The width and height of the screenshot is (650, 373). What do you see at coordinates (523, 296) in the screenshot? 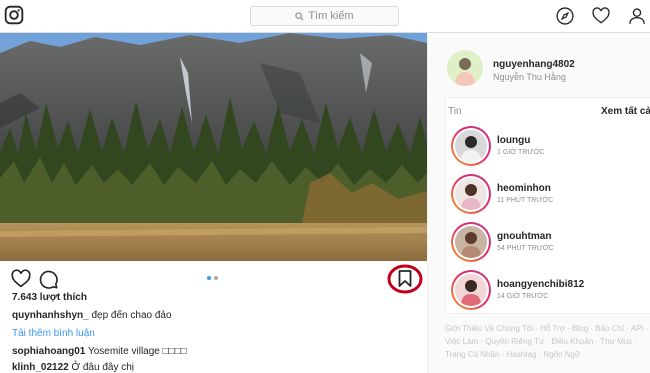
I see `story-time: 14 GIỜ TRƯỚC` at bounding box center [523, 296].